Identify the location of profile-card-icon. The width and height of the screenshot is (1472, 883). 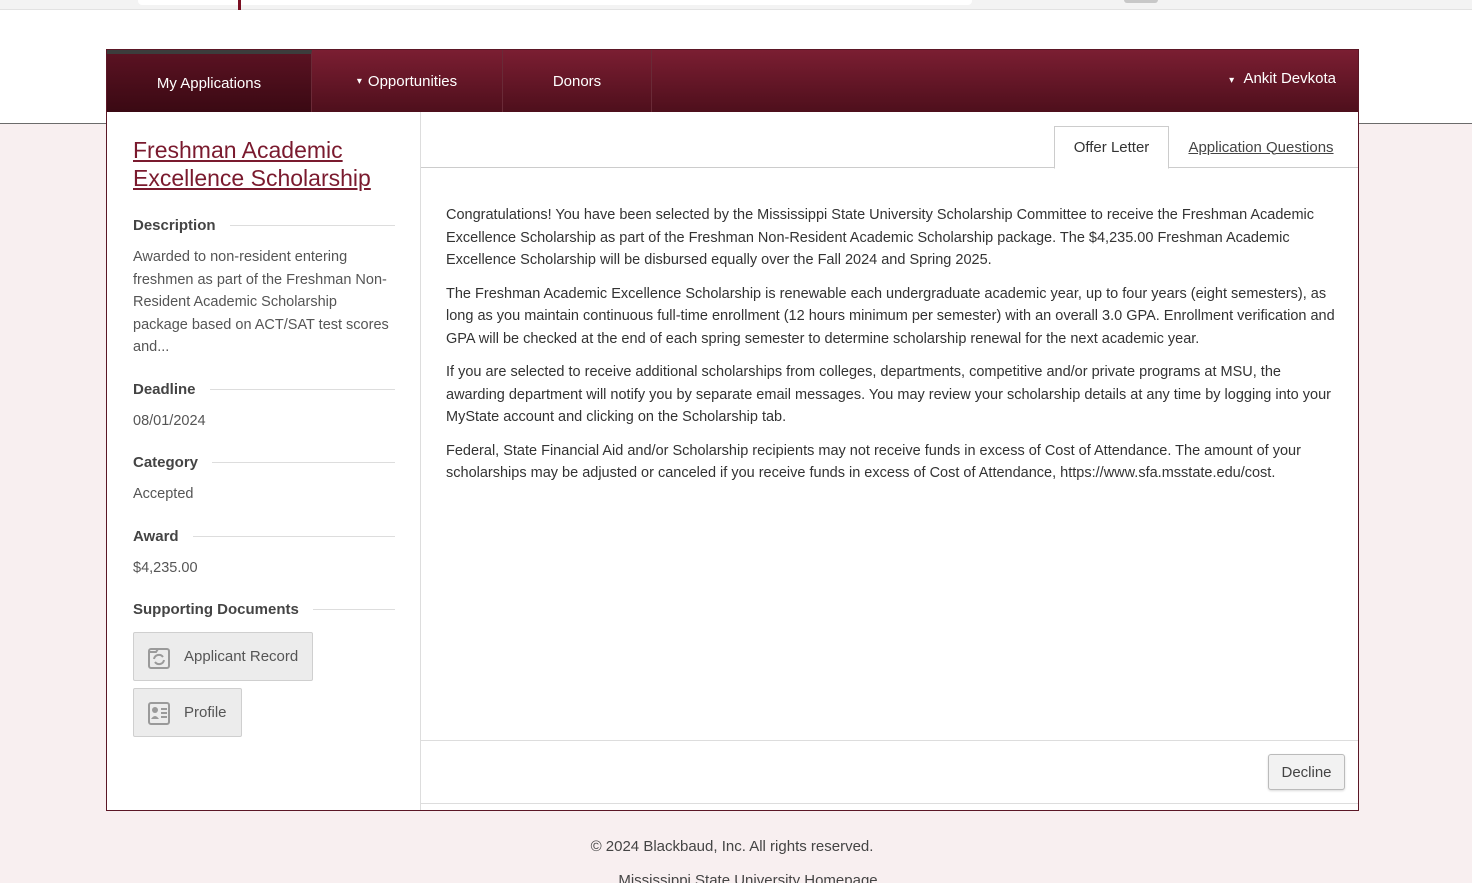
(159, 713).